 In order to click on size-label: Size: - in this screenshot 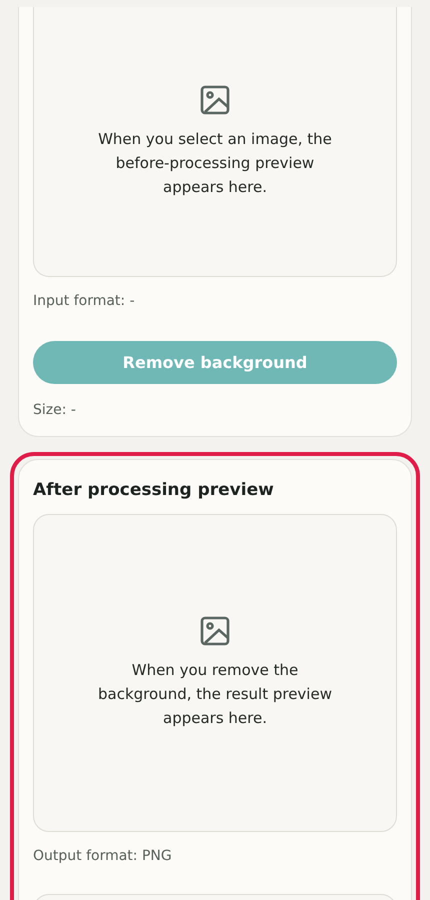, I will do `click(55, 410)`.